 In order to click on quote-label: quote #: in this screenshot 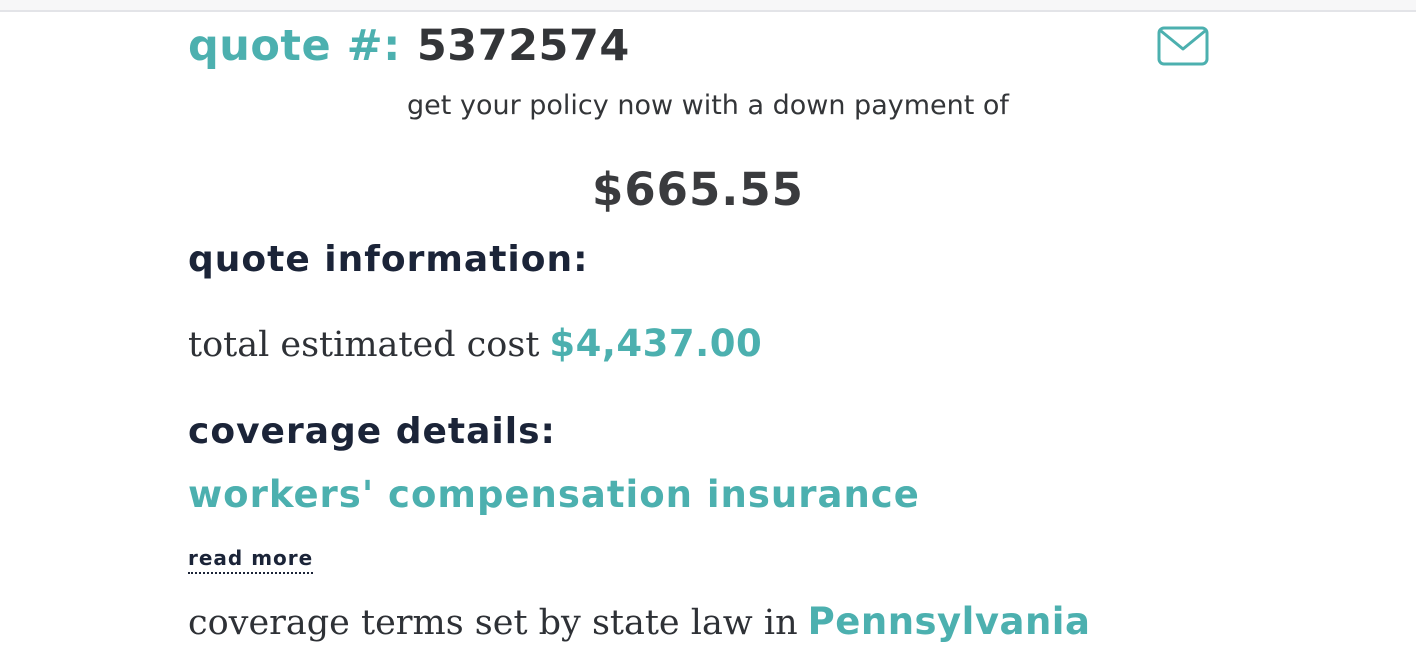, I will do `click(294, 46)`.